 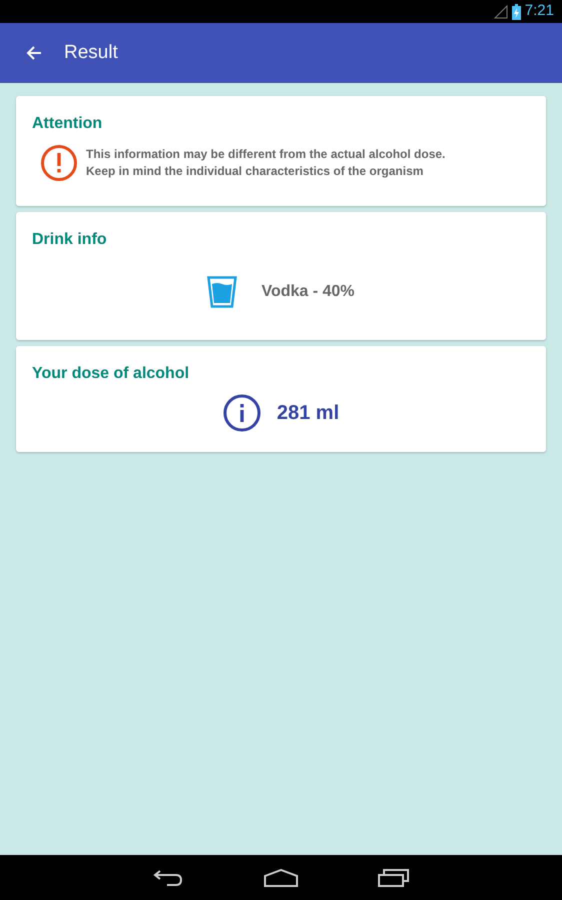 I want to click on drink-name: Vodka - 40%, so click(x=308, y=292).